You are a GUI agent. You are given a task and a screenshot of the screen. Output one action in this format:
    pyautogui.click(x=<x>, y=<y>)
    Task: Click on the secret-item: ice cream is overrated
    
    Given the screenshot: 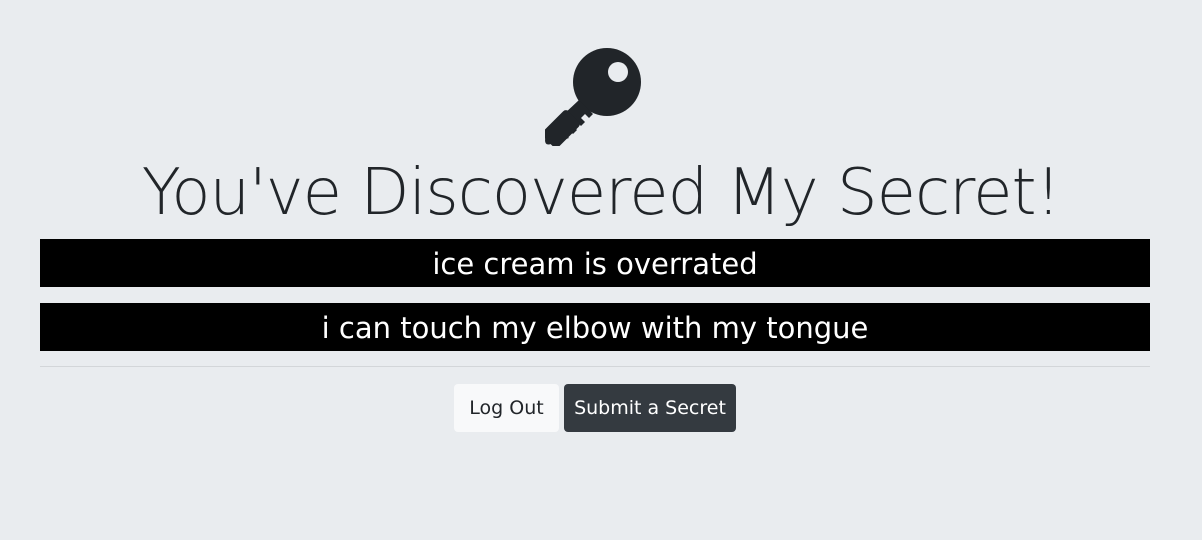 What is the action you would take?
    pyautogui.click(x=595, y=263)
    